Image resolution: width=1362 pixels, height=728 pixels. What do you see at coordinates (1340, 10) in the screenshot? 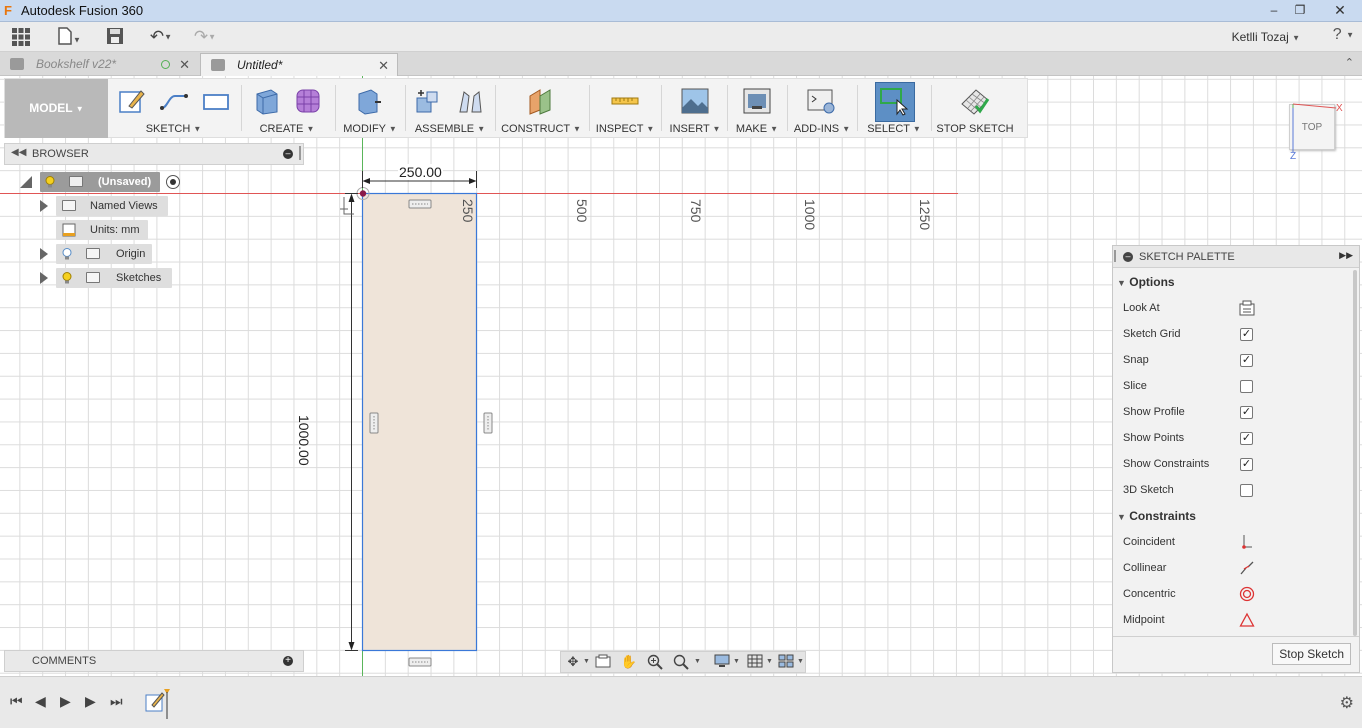
I see `close-window-button: ✕` at bounding box center [1340, 10].